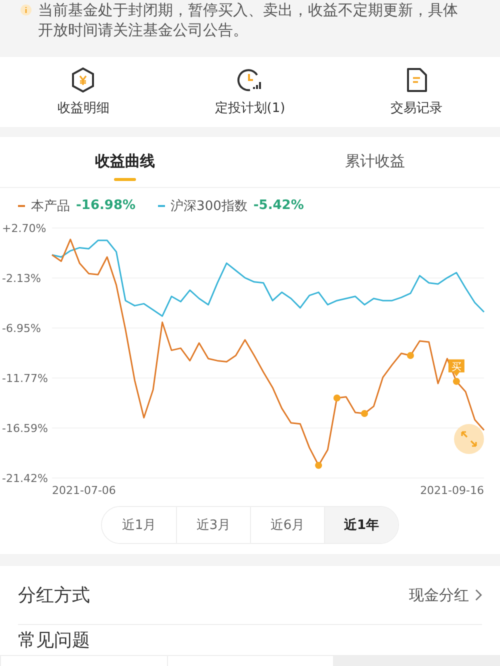  Describe the element at coordinates (106, 206) in the screenshot. I see `legend-reading: -16.98%` at that location.